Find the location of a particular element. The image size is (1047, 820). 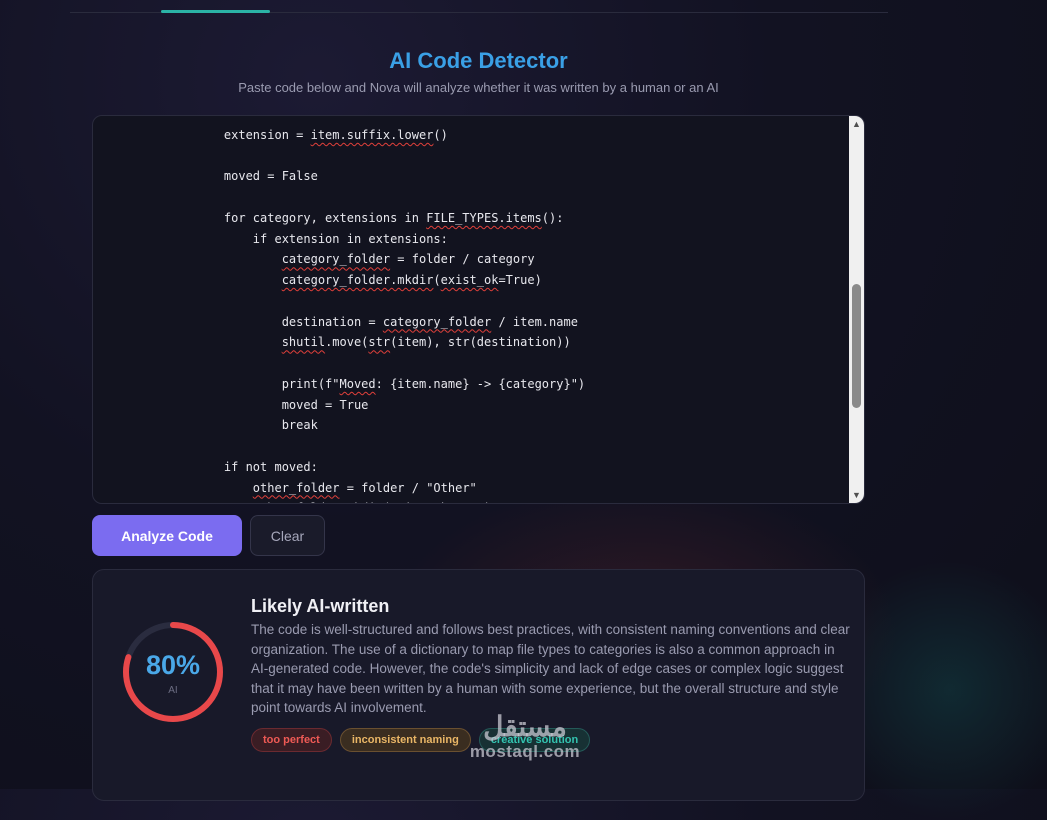

page-title: AI Code Detector is located at coordinates (478, 60).